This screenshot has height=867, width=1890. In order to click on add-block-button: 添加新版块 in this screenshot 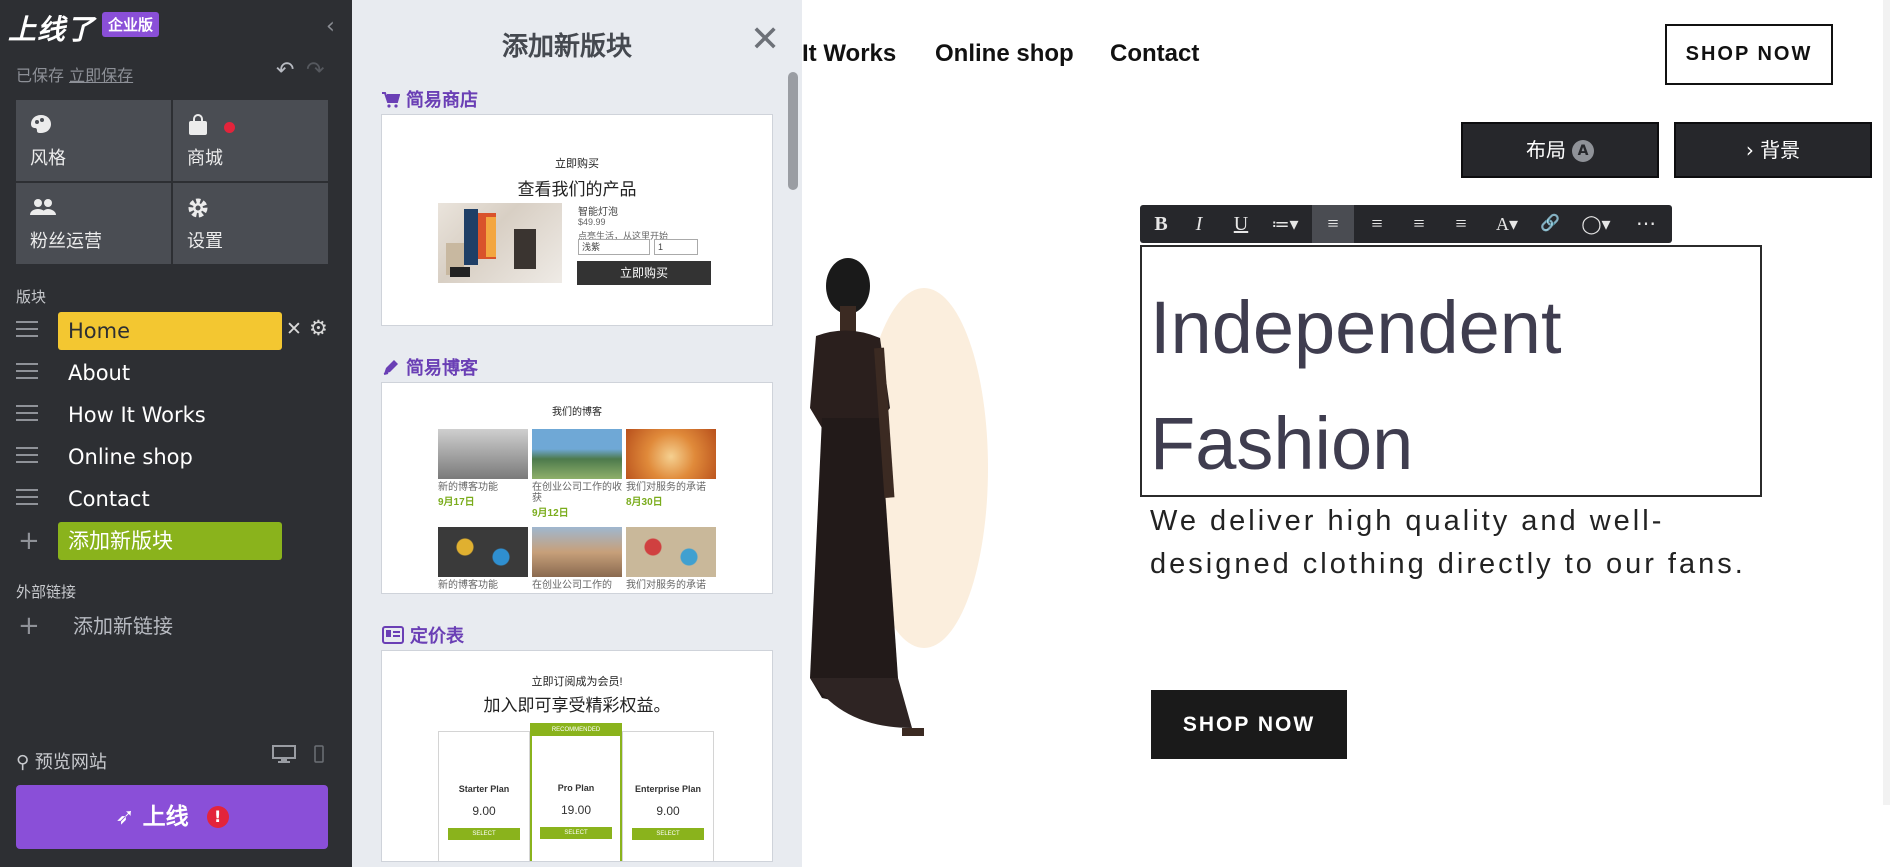, I will do `click(170, 541)`.